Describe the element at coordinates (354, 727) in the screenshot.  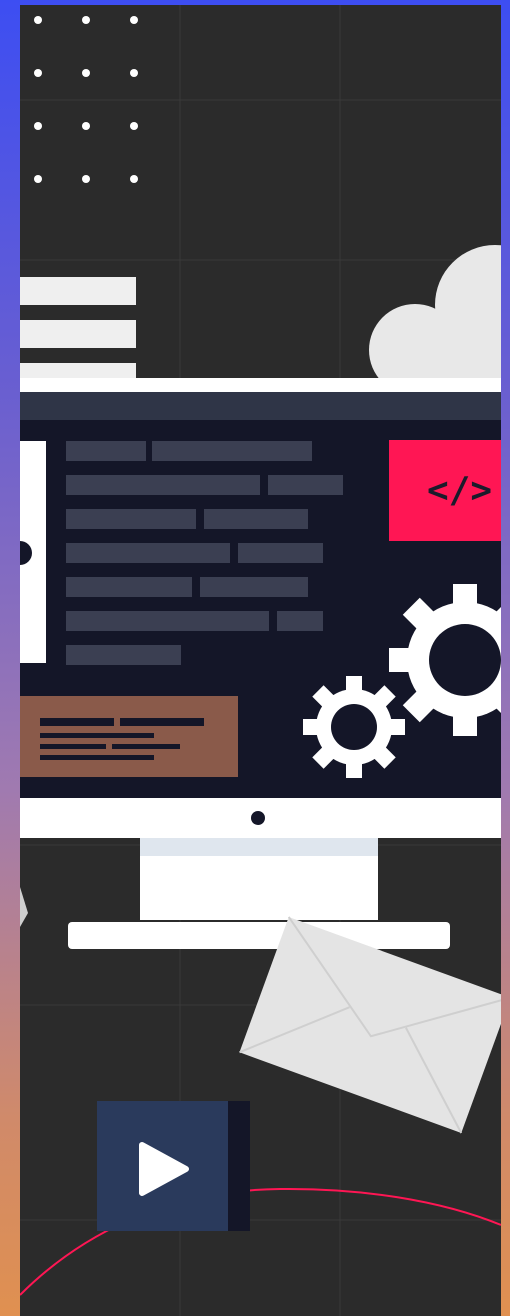
I see `gear-icon-small` at that location.